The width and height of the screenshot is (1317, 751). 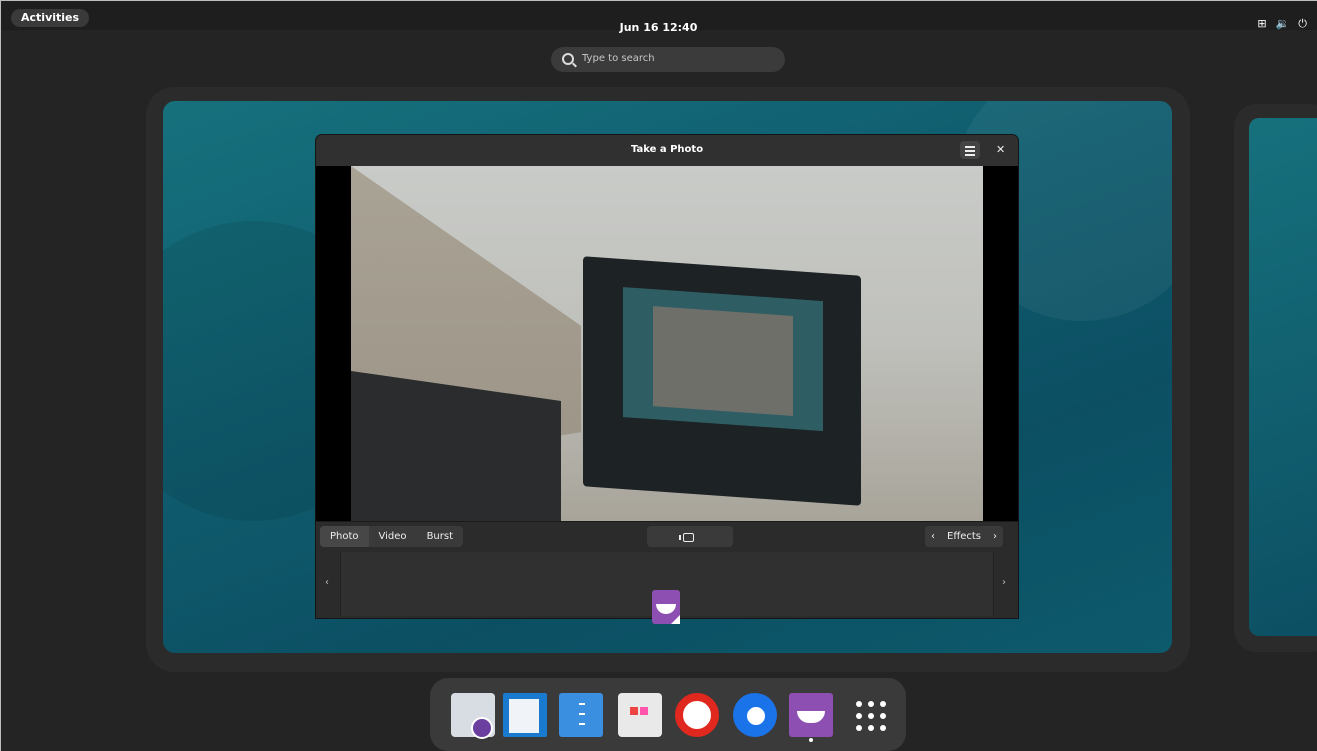 I want to click on effects-button: Effects, so click(x=964, y=536).